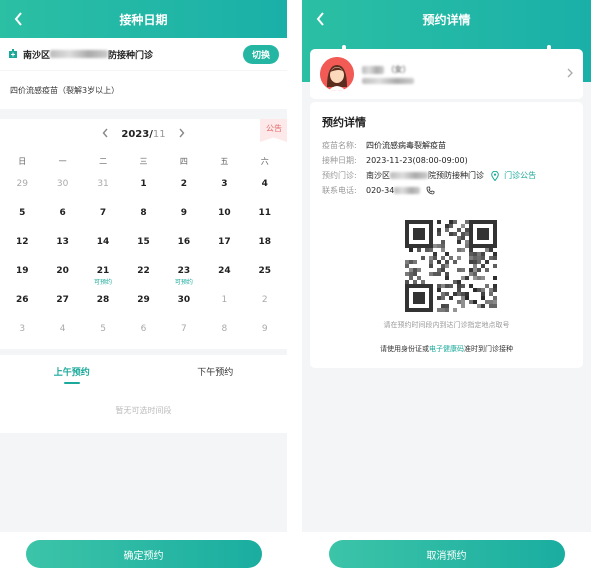 This screenshot has height=576, width=593. What do you see at coordinates (143, 19) in the screenshot?
I see `page-title: 接种日期` at bounding box center [143, 19].